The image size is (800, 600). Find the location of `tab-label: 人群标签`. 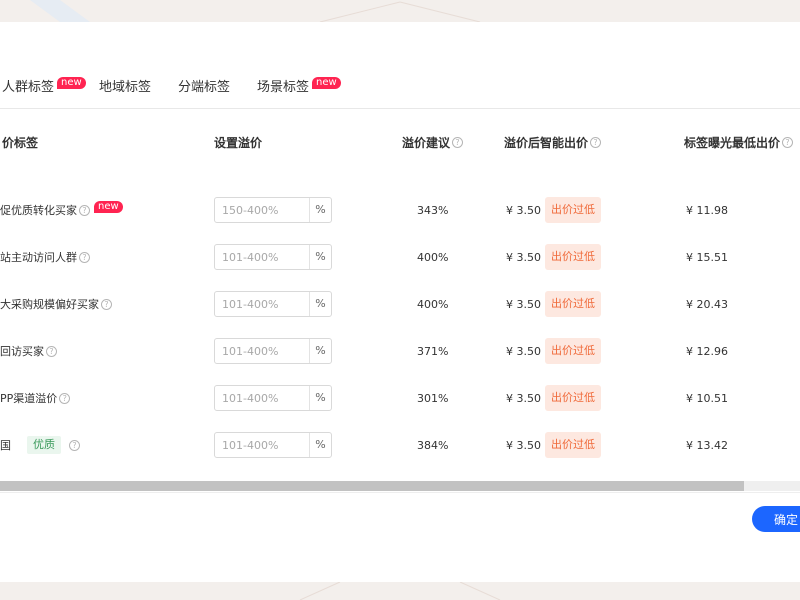

tab-label: 人群标签 is located at coordinates (28, 87).